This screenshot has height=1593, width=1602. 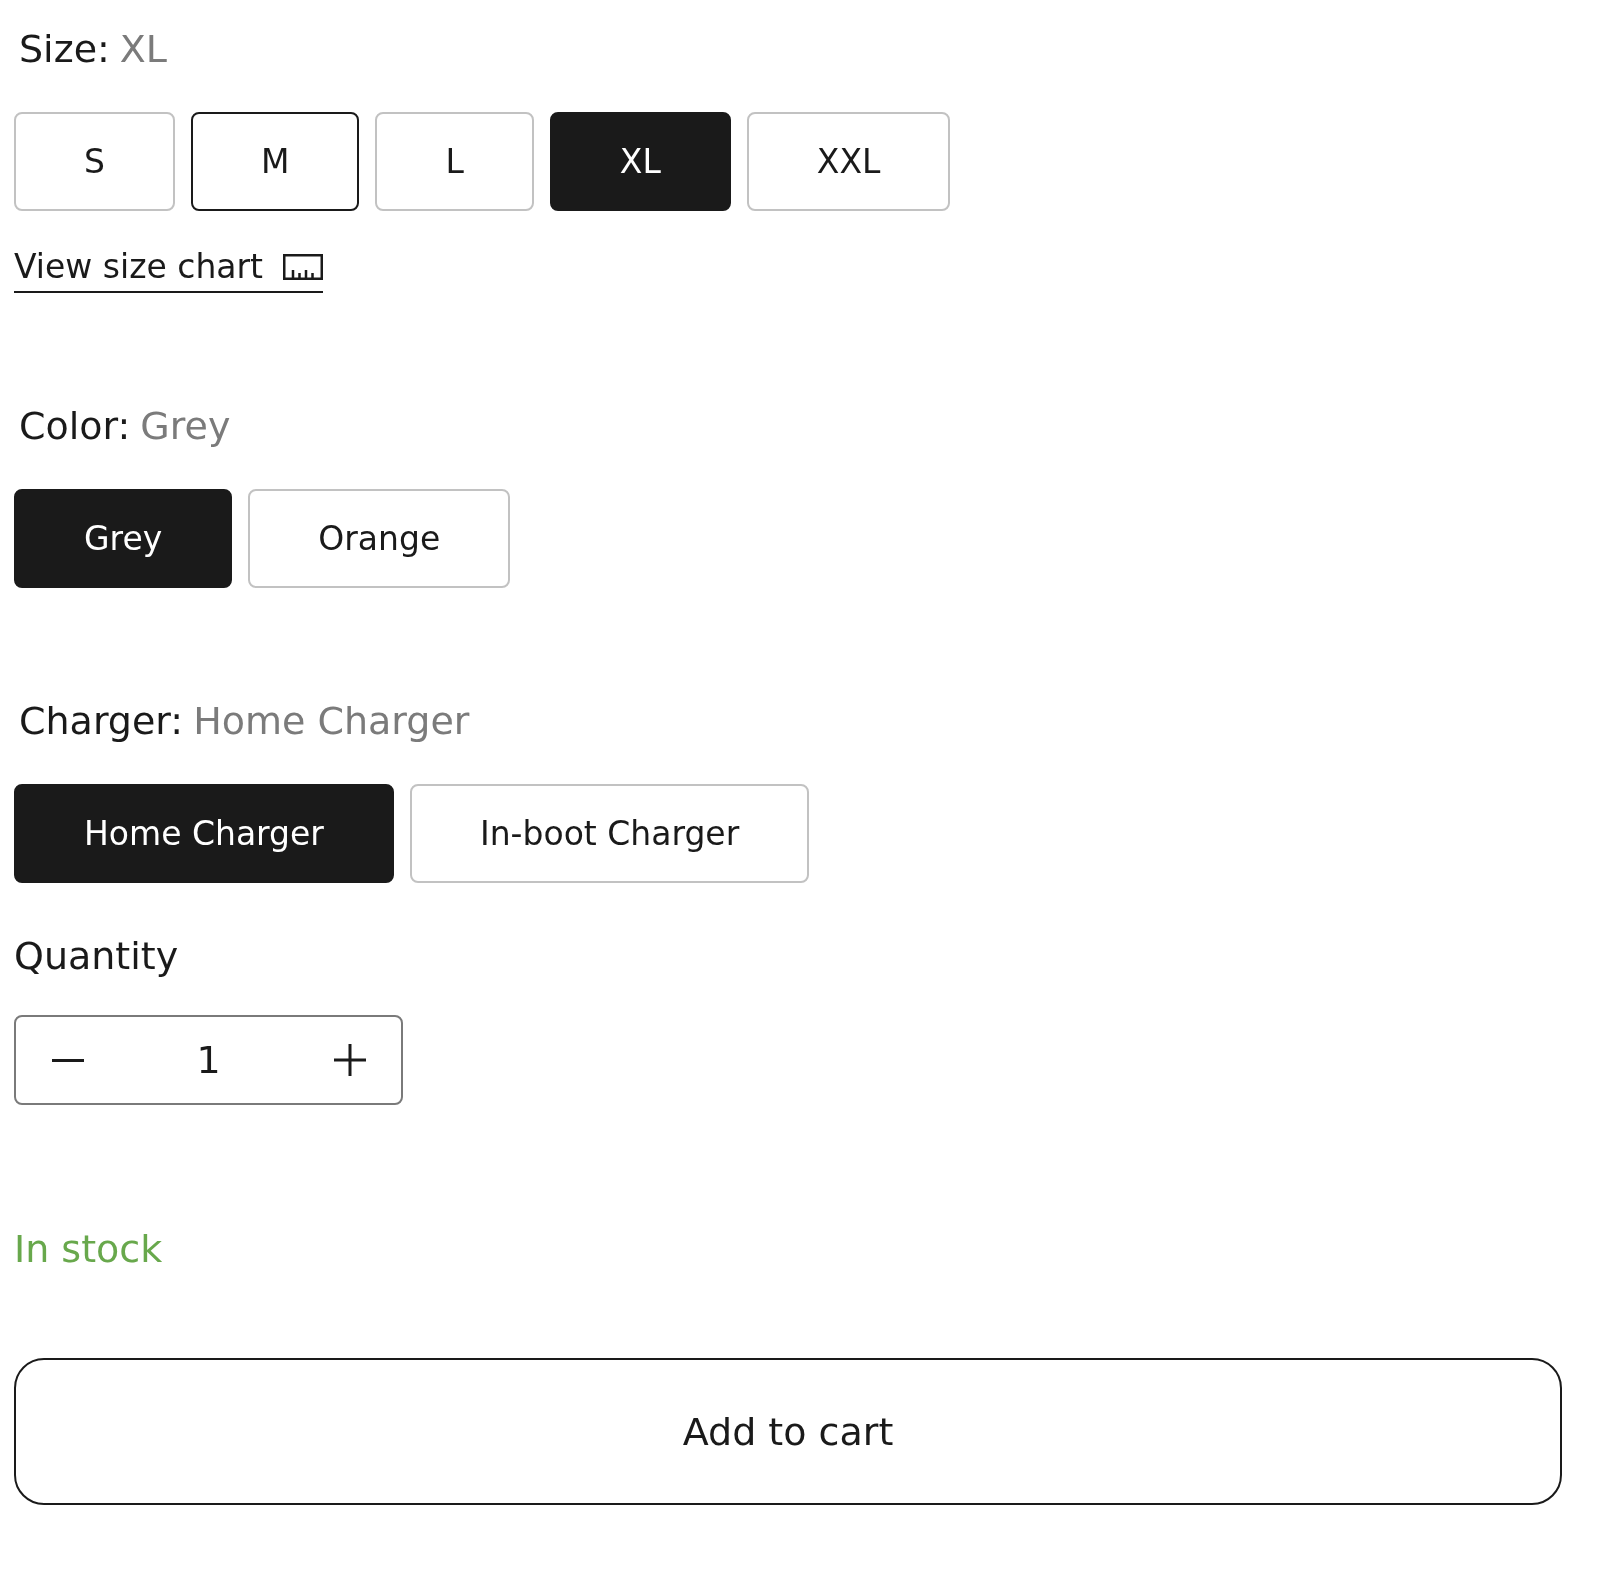 I want to click on option-button: XXL, so click(x=848, y=161).